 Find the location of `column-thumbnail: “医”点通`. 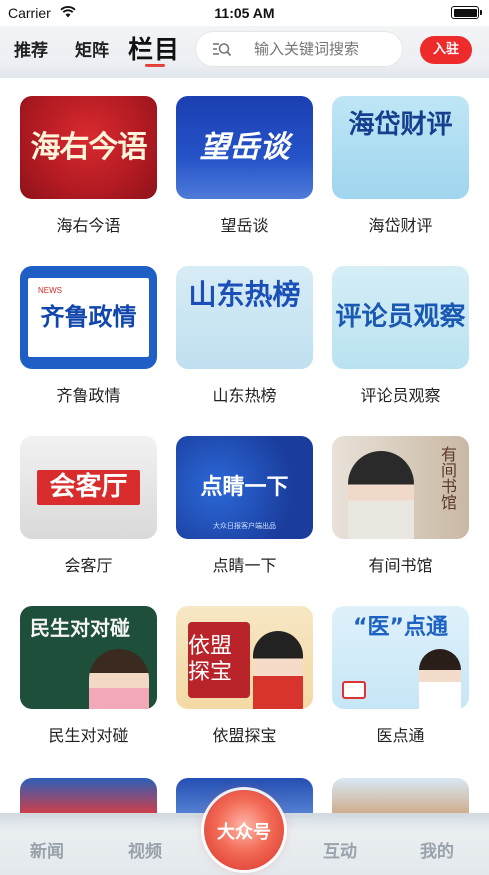

column-thumbnail: “医”点通 is located at coordinates (400, 657).